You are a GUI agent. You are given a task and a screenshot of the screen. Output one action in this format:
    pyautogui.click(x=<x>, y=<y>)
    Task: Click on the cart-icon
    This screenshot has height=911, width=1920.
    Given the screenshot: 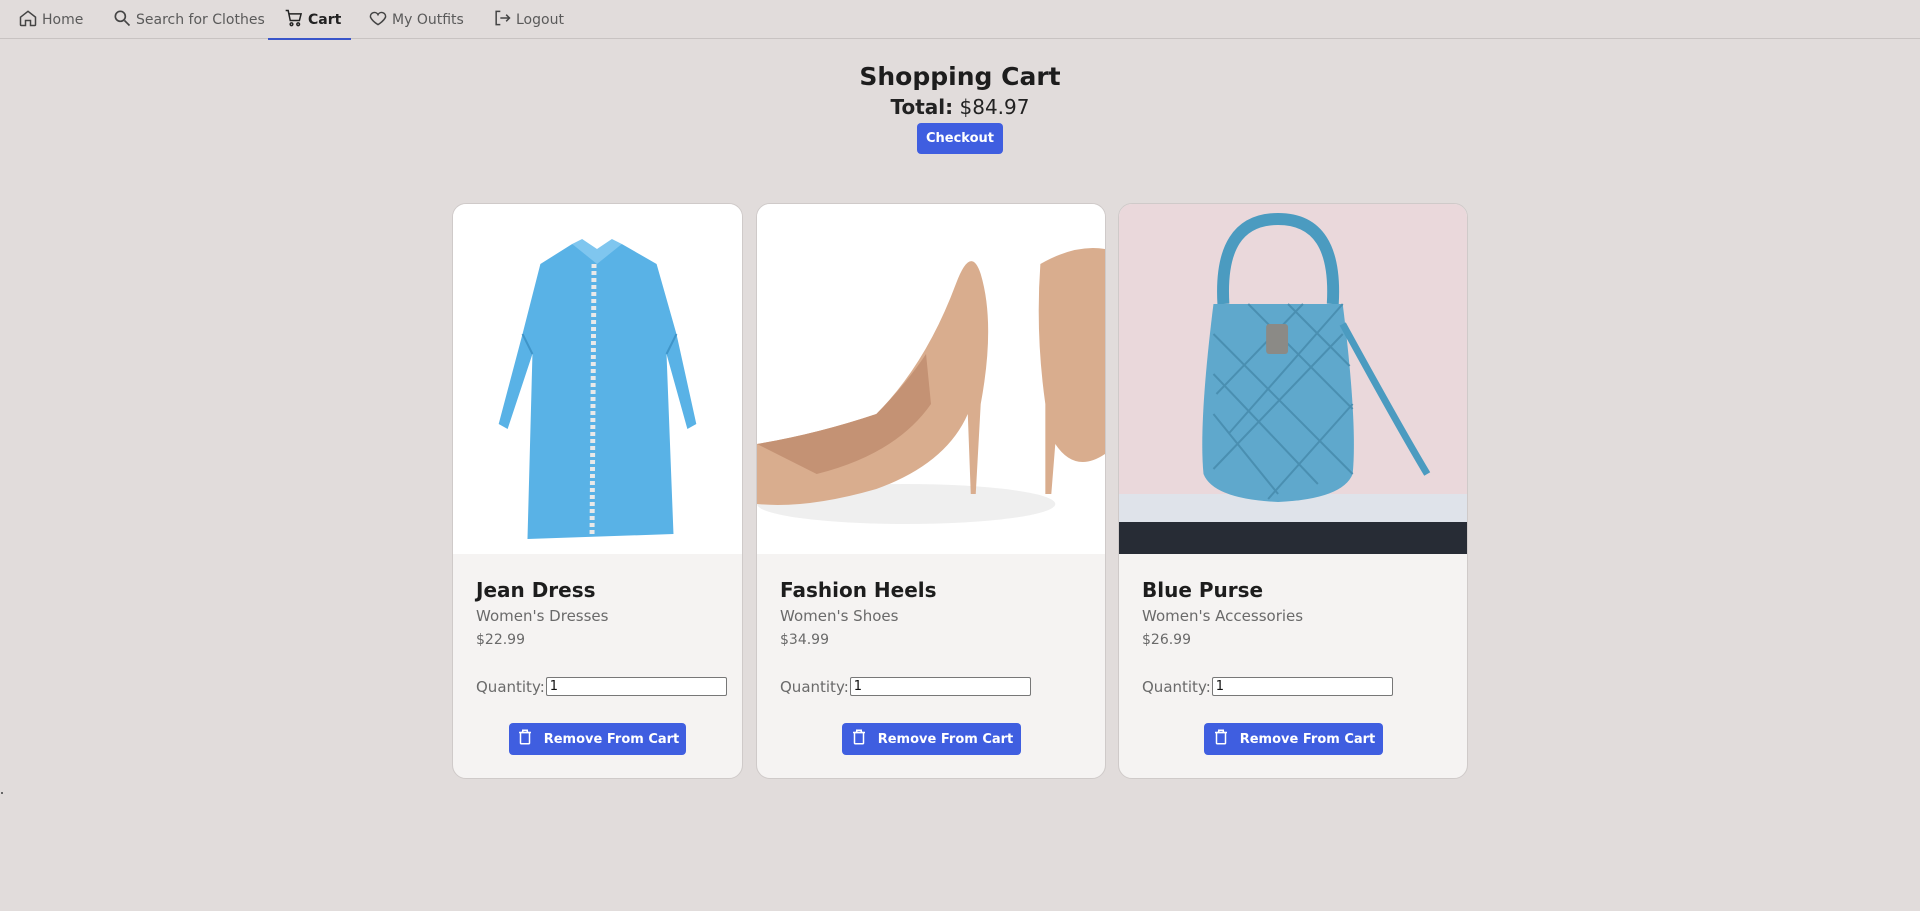 What is the action you would take?
    pyautogui.click(x=294, y=20)
    